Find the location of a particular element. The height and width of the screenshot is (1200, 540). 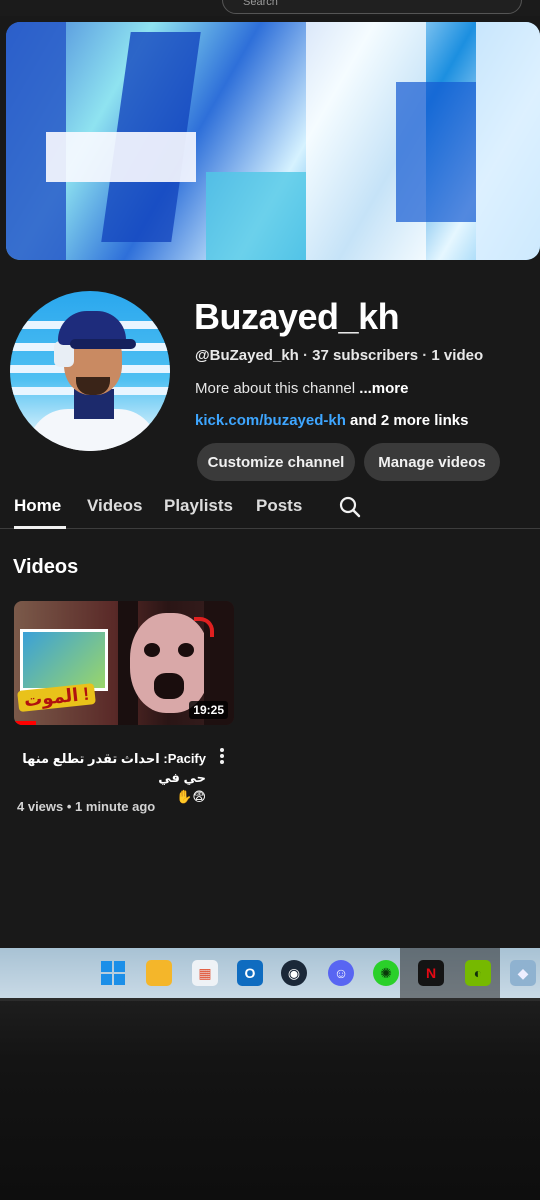

app-icon: ◆ is located at coordinates (523, 973).